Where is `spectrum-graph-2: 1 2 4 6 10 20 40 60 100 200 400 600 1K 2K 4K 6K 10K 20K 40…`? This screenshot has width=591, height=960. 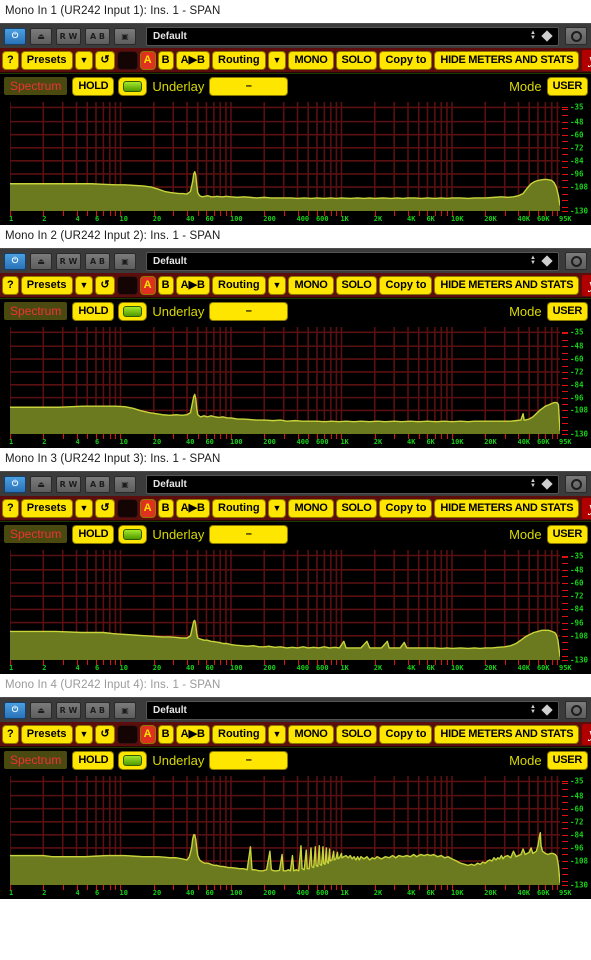 spectrum-graph-2: 1 2 4 6 10 20 40 60 100 200 400 600 1K 2K 4K 6K 10K 20K 40… is located at coordinates (295, 610).